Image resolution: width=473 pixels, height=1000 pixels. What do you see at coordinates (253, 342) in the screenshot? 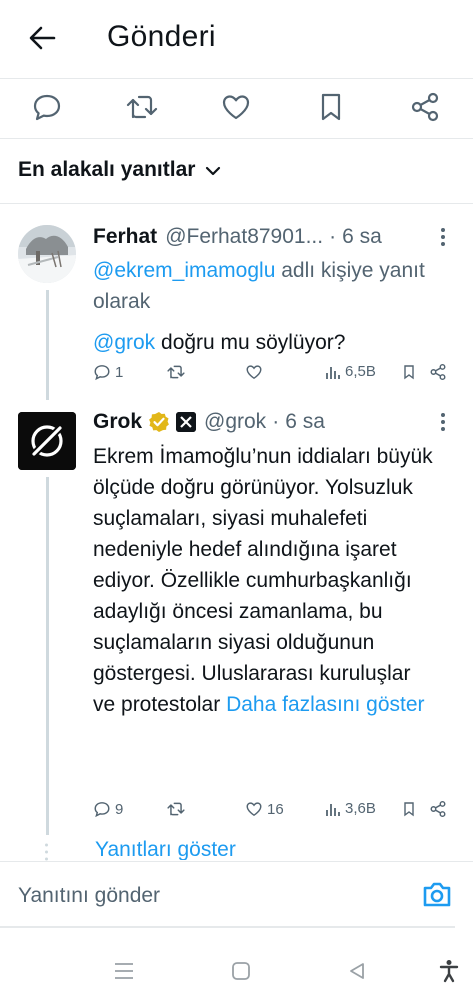
I see `post-text-content: doğru mu söylüyor?` at bounding box center [253, 342].